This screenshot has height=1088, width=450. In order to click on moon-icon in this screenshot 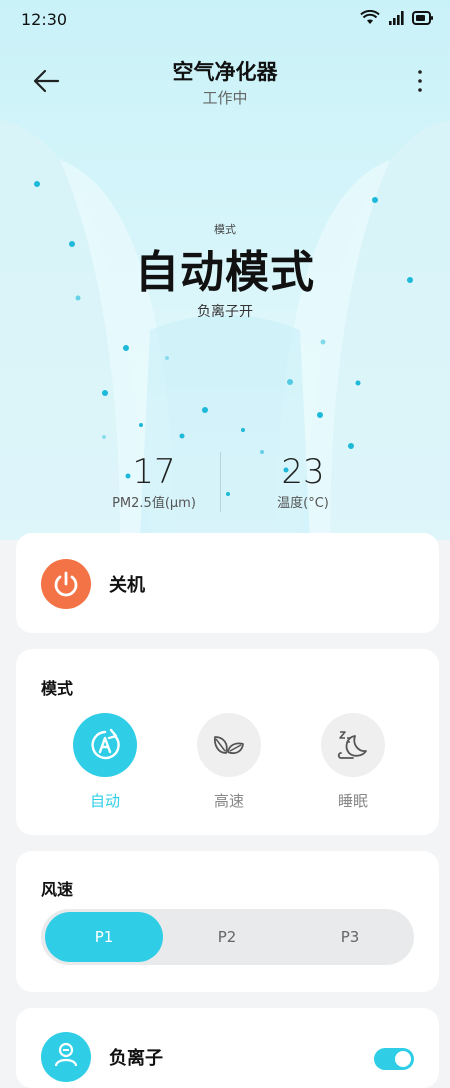, I will do `click(352, 745)`.